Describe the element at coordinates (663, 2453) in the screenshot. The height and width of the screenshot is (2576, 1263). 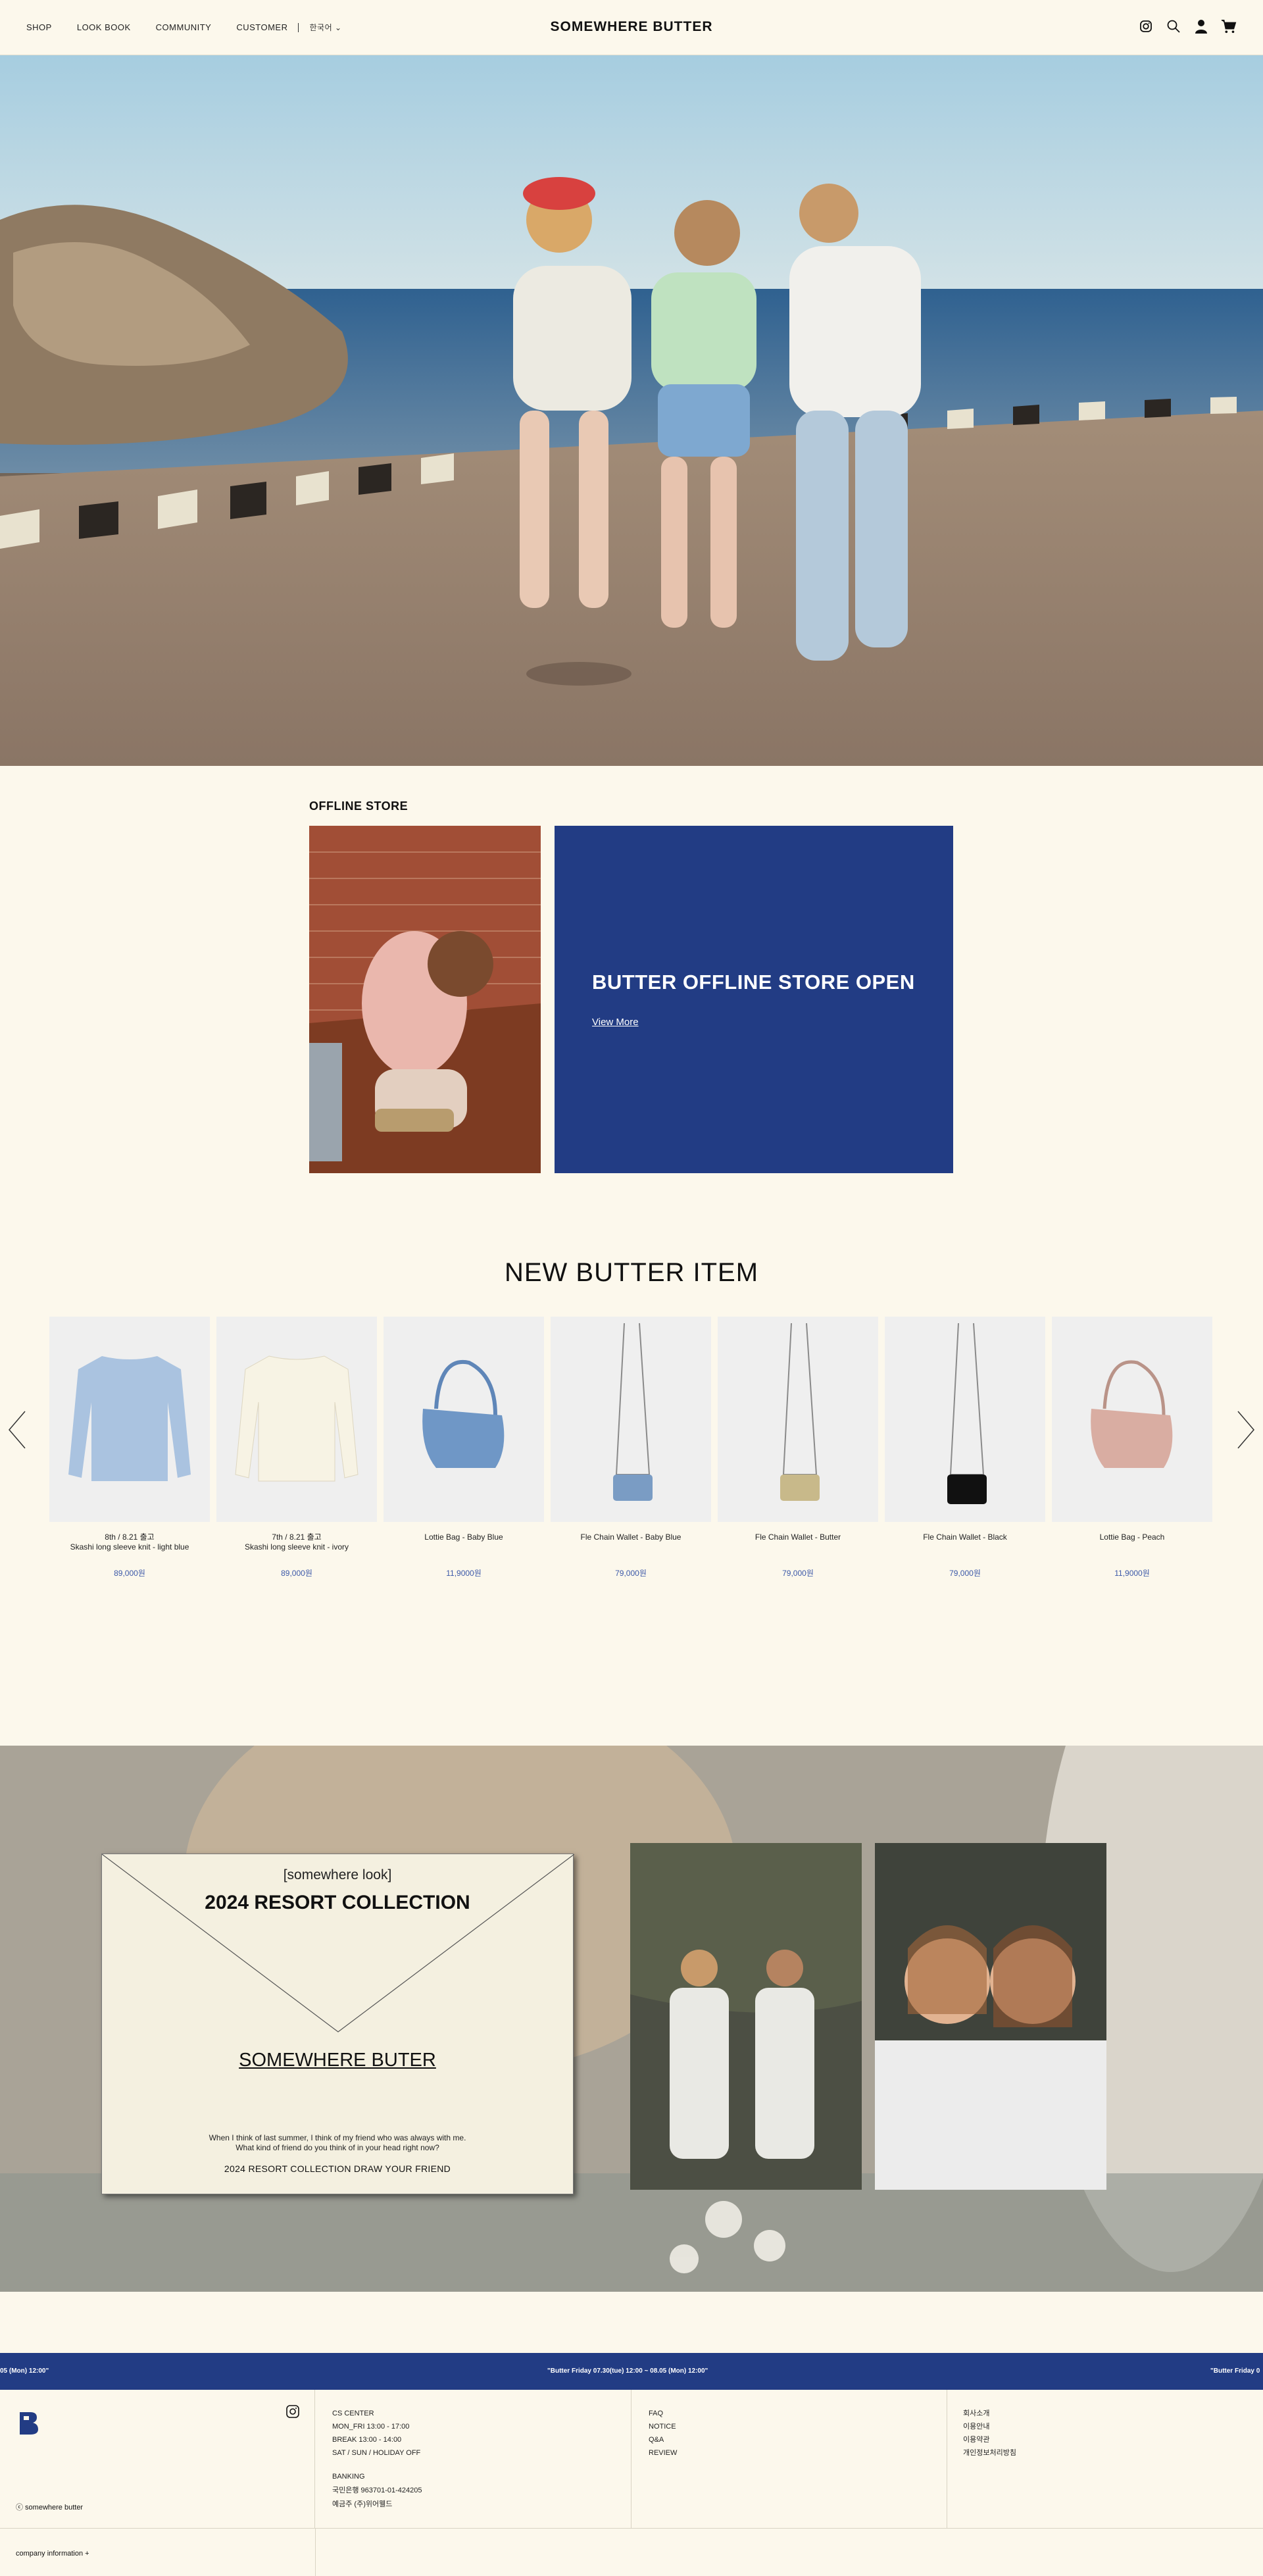
I see `footer-link-review: REVIEW` at that location.